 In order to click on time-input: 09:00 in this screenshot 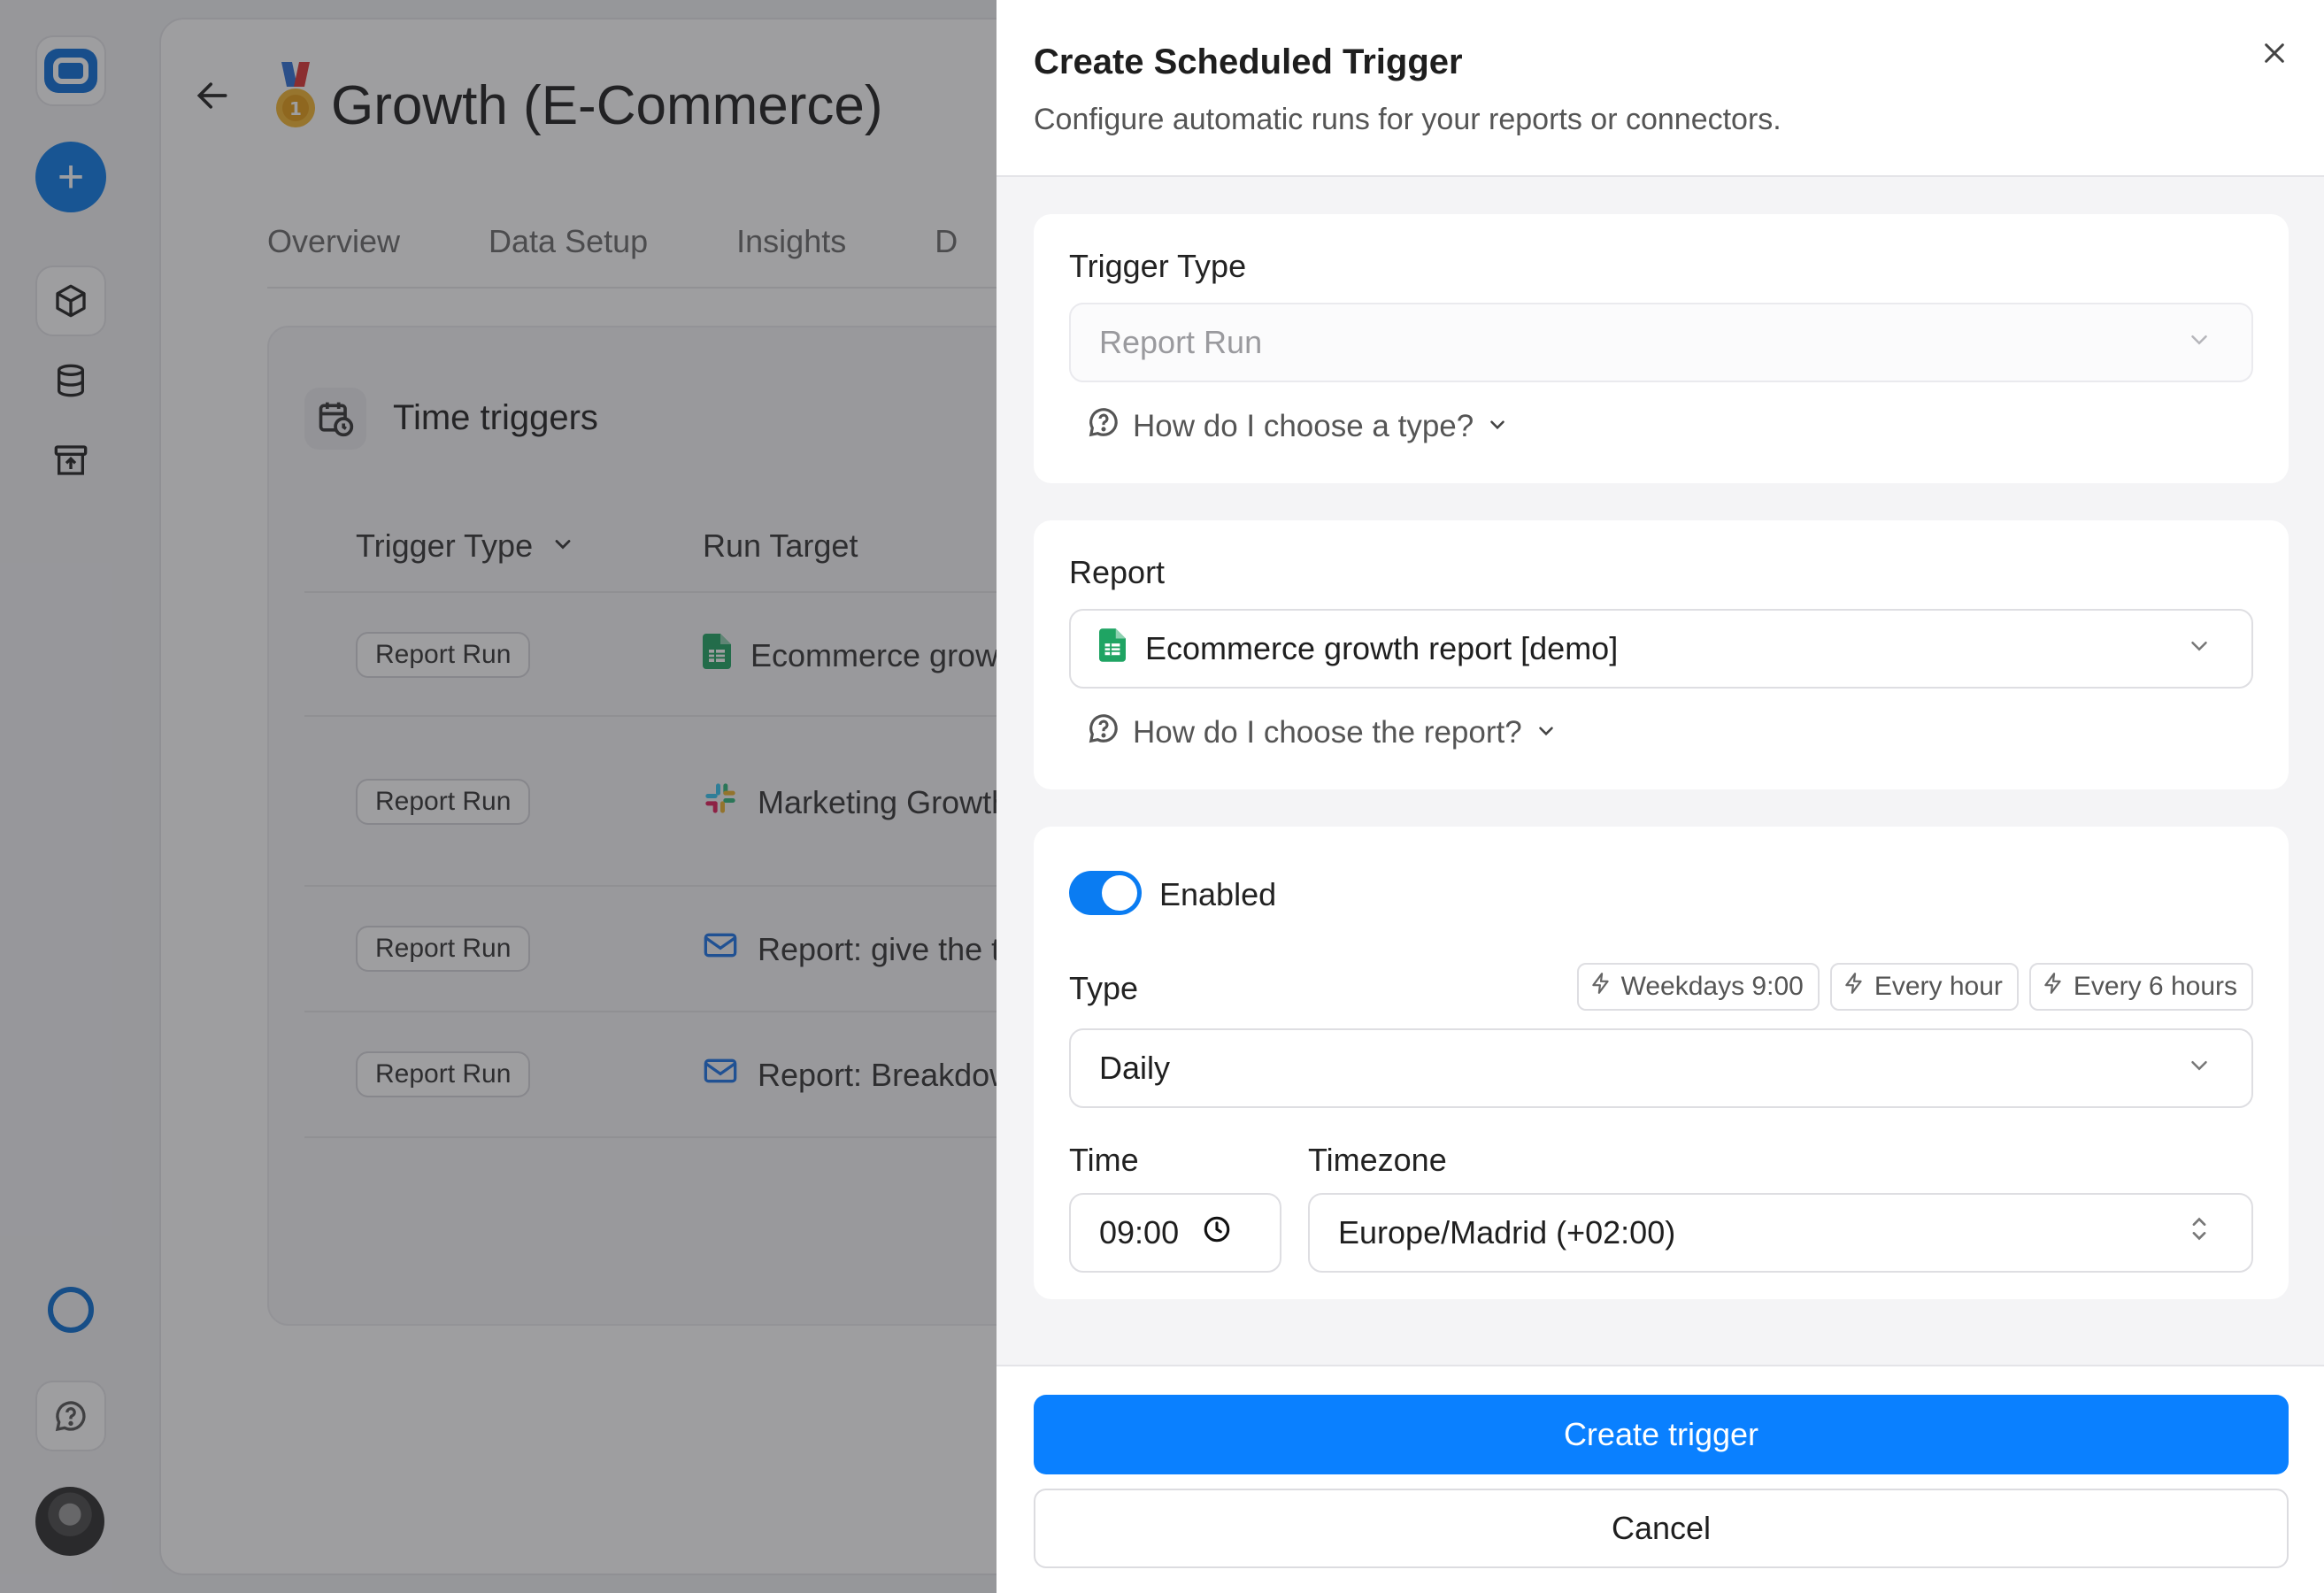, I will do `click(1175, 1233)`.